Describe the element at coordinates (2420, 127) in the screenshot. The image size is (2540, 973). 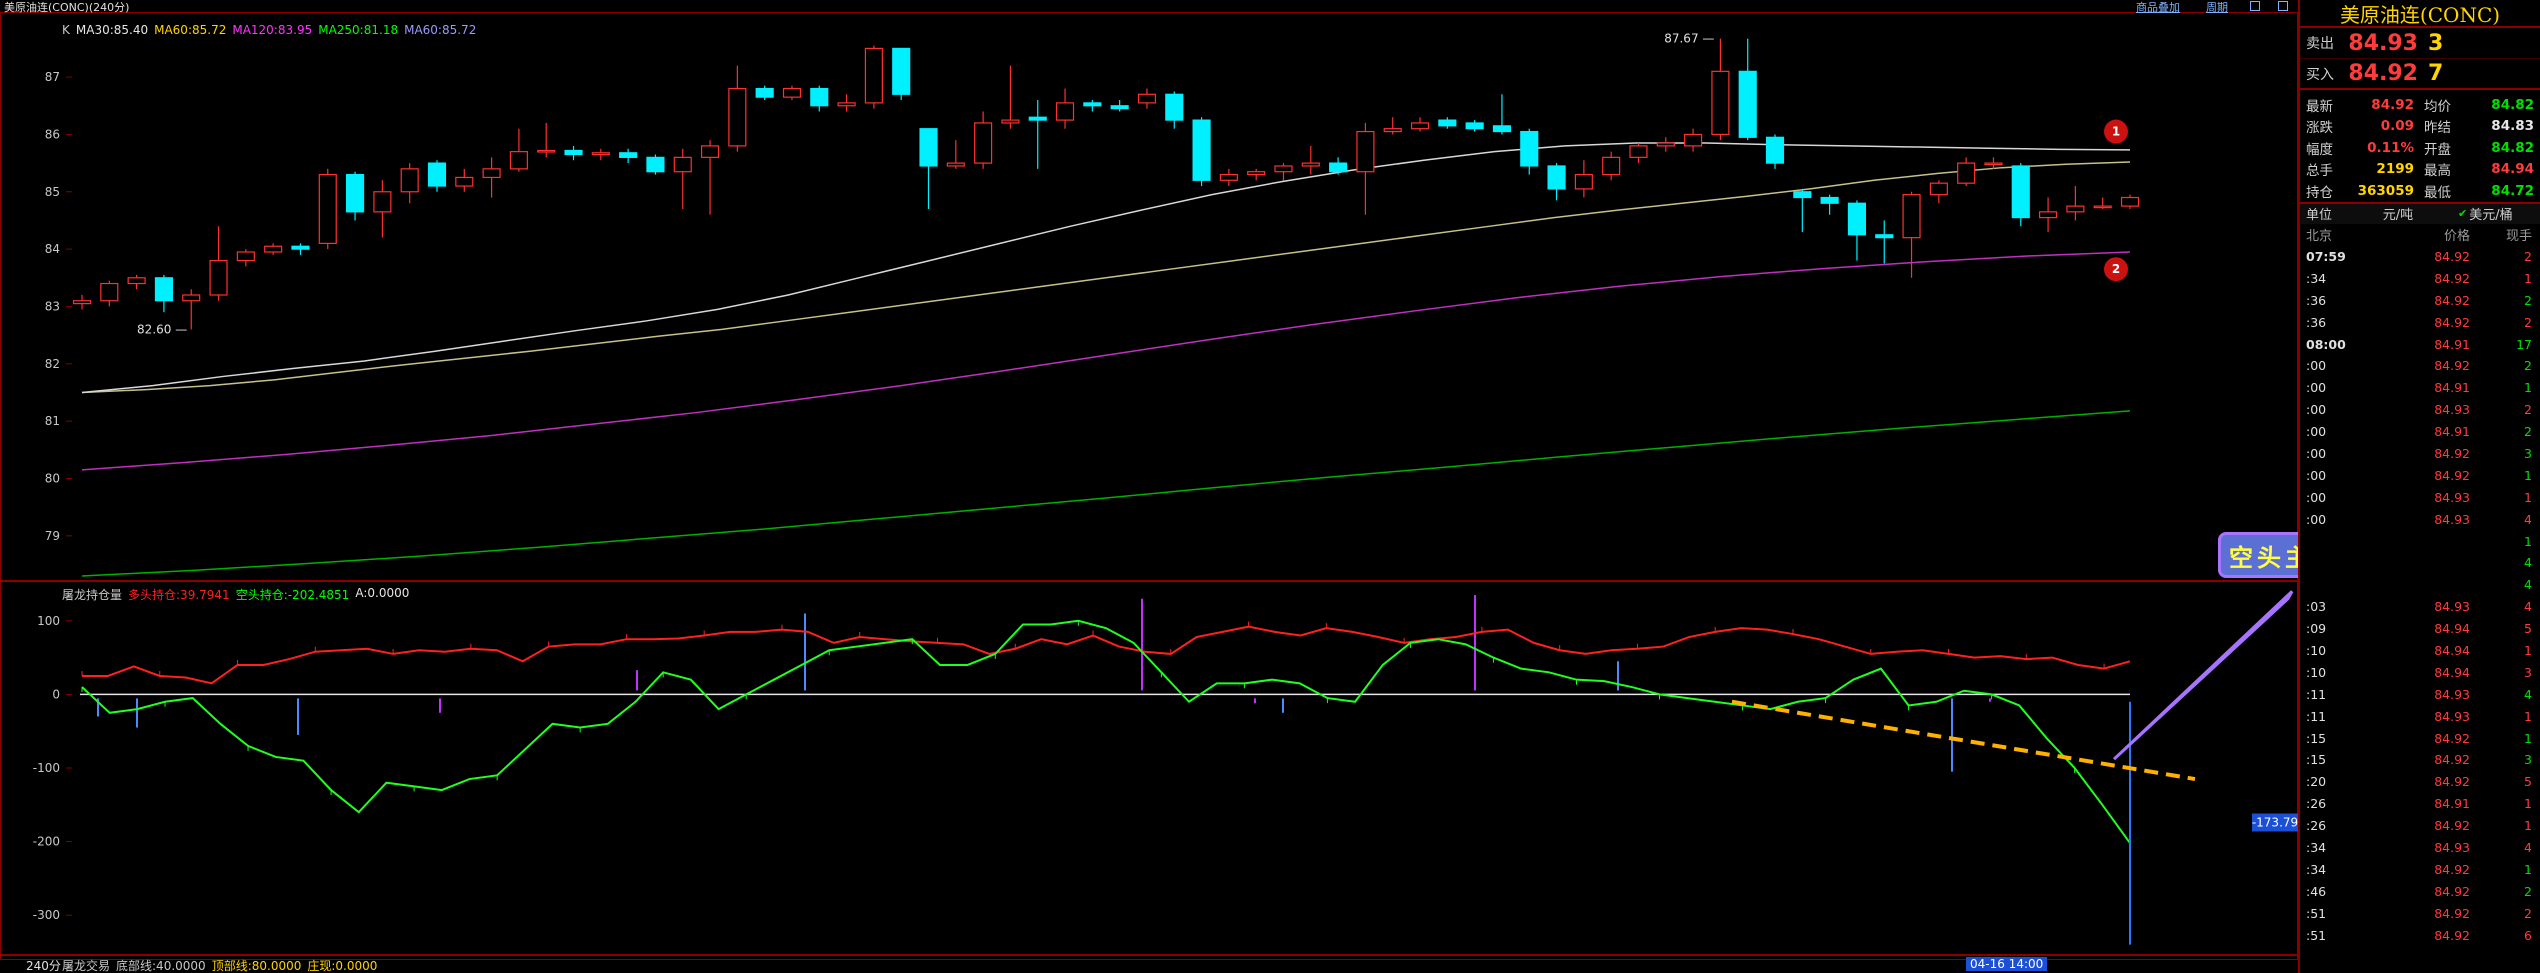
I see `stat-row: 涨跌 0.09 昨结 84.83` at that location.